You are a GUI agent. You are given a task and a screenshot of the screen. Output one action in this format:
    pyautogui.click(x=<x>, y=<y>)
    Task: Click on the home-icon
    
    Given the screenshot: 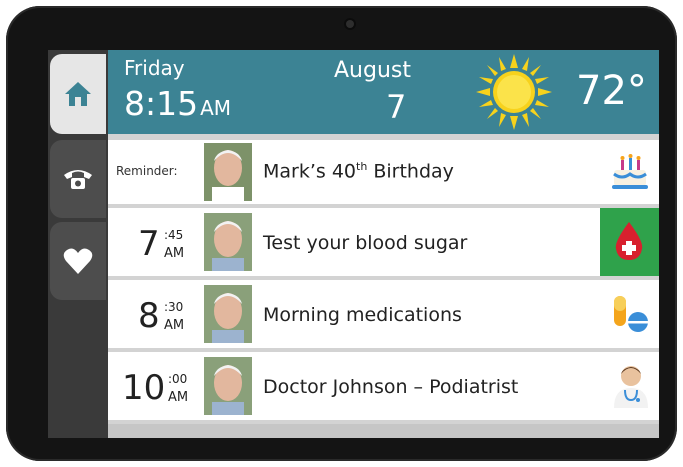 What is the action you would take?
    pyautogui.click(x=78, y=94)
    